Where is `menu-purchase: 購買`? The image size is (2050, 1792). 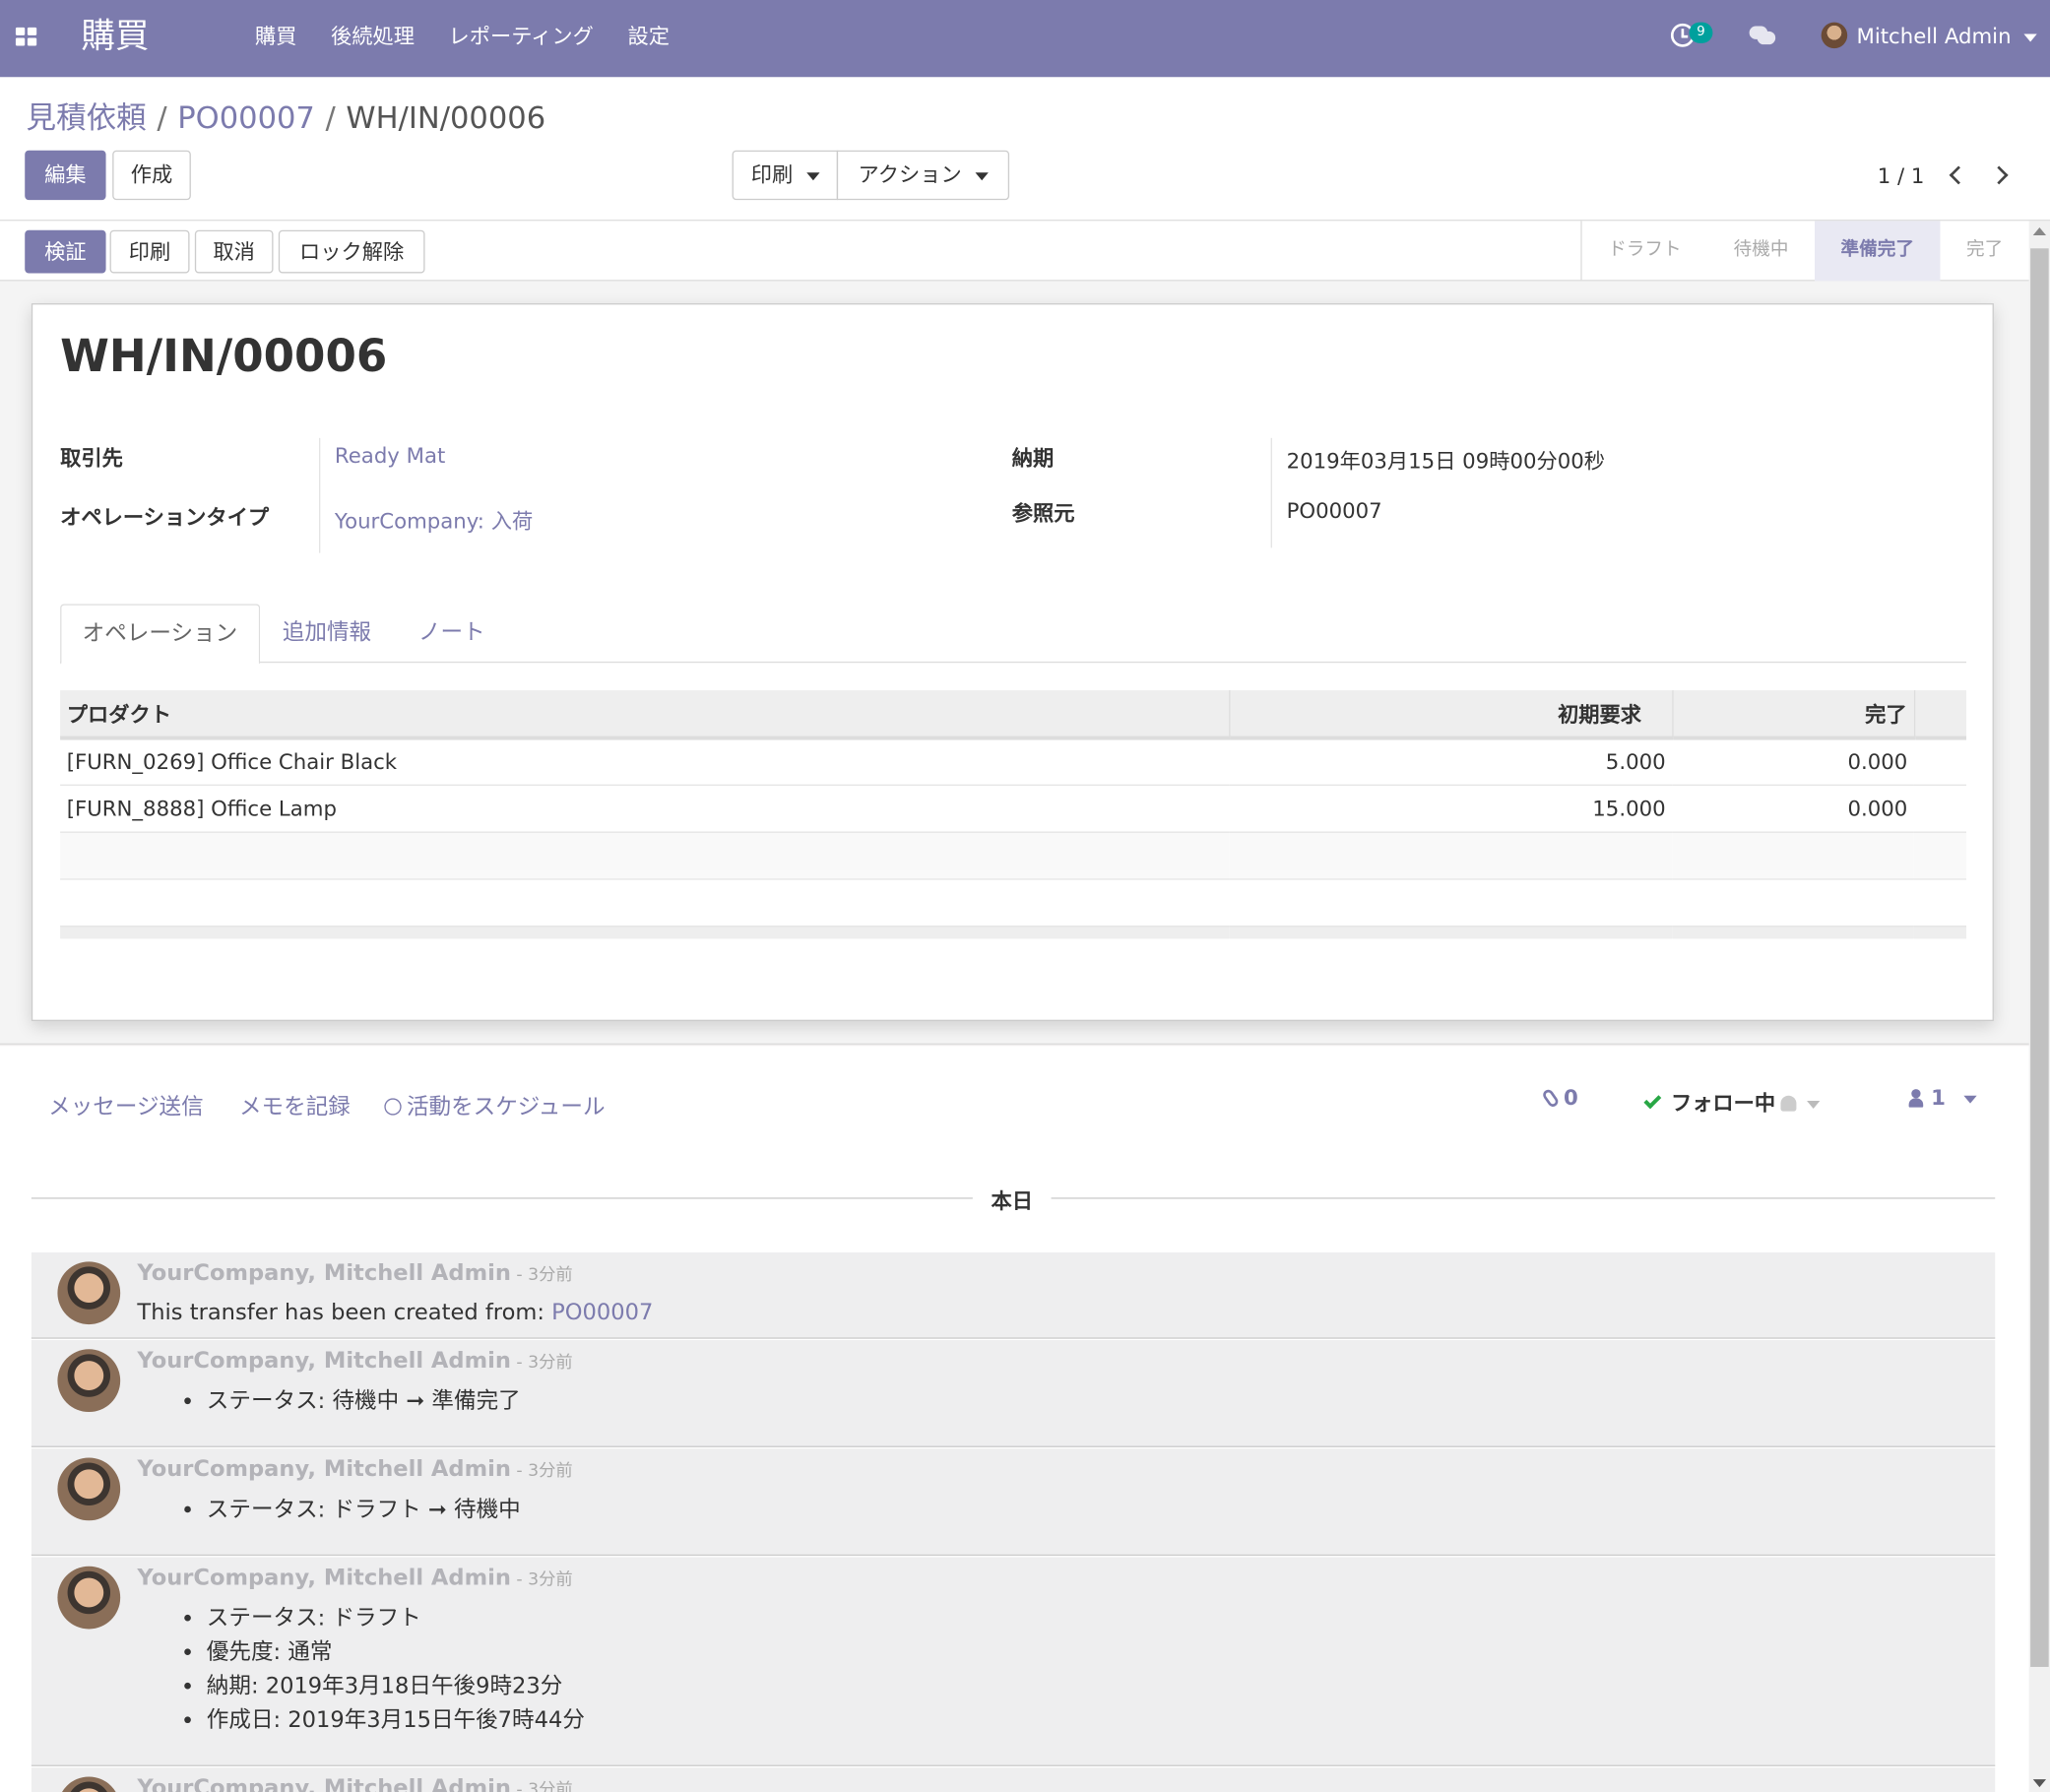
menu-purchase: 購買 is located at coordinates (276, 37).